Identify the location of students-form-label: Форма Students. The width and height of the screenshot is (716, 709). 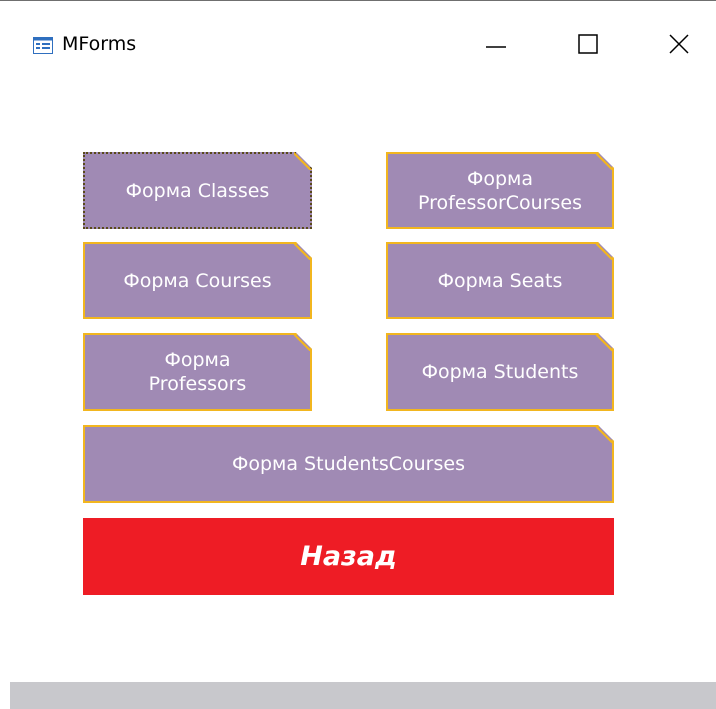
(500, 372).